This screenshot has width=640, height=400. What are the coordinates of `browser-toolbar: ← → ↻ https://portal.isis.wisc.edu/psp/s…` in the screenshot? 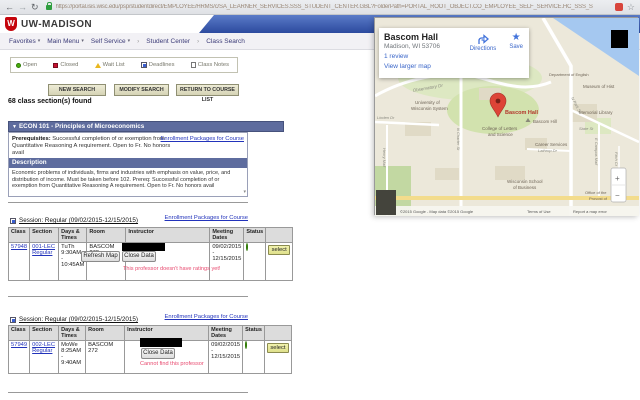 It's located at (320, 7).